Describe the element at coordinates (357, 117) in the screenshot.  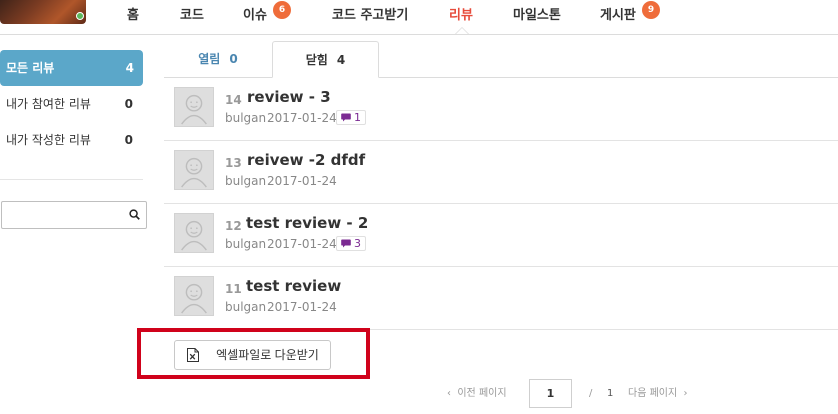
I see `comment-count: 1` at that location.